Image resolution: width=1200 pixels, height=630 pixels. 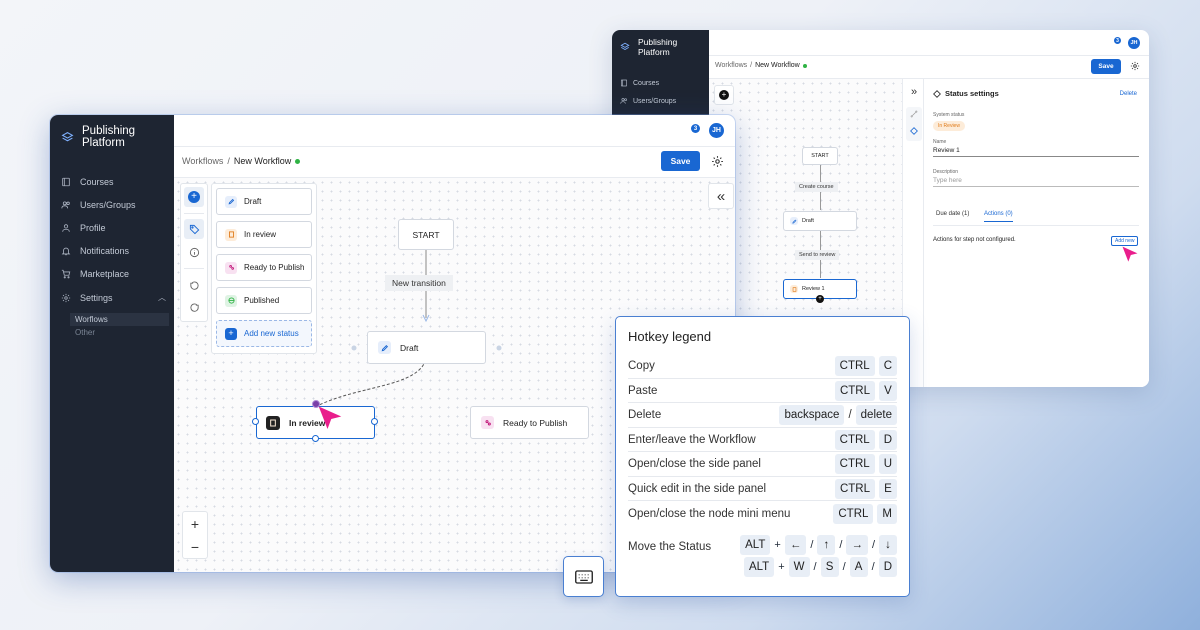 I want to click on start-node: START, so click(x=426, y=234).